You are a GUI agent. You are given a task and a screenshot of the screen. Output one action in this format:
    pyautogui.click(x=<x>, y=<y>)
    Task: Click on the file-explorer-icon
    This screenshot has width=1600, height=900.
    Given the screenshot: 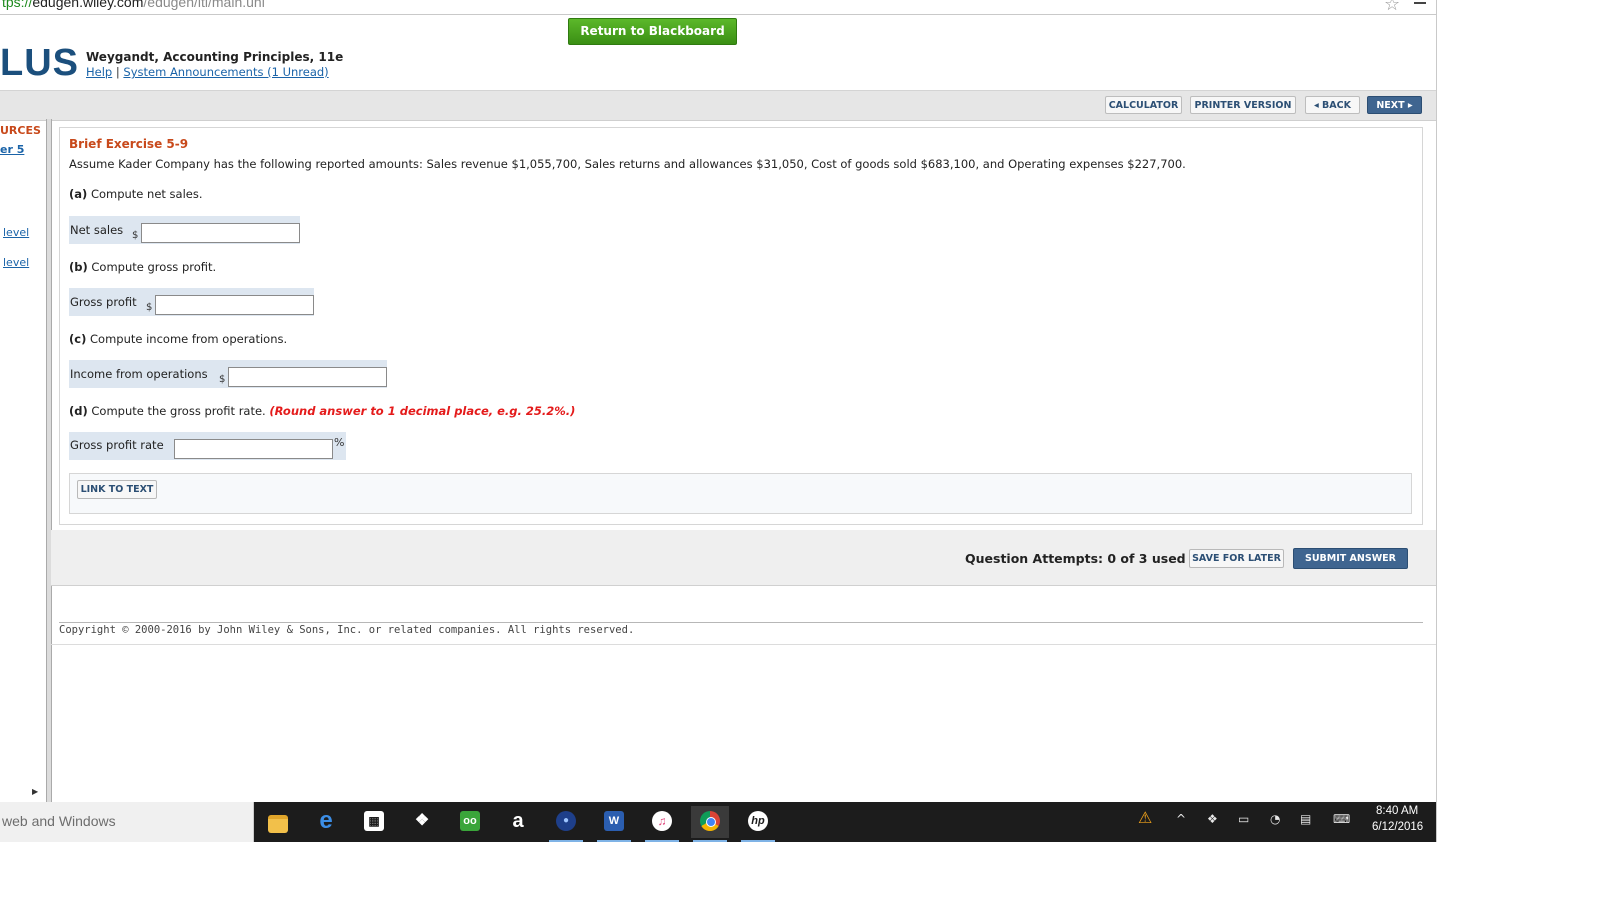 What is the action you would take?
    pyautogui.click(x=278, y=822)
    